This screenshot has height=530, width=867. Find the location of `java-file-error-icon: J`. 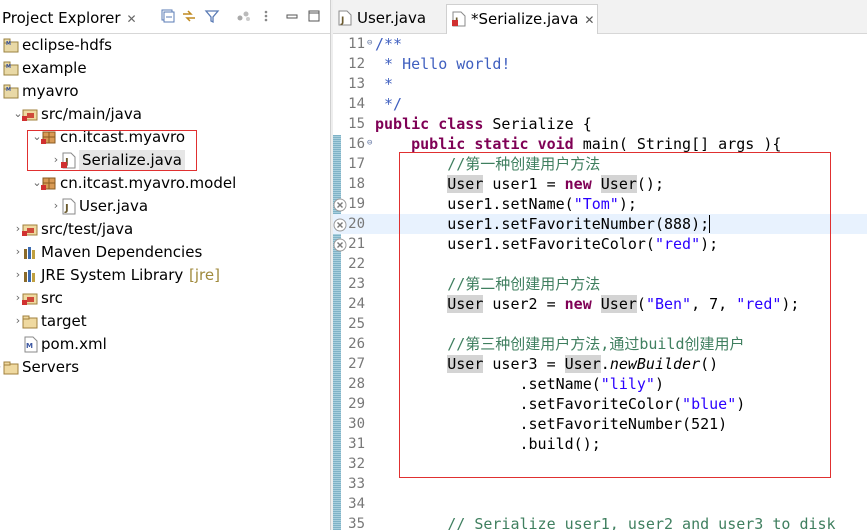

java-file-error-icon: J is located at coordinates (459, 19).